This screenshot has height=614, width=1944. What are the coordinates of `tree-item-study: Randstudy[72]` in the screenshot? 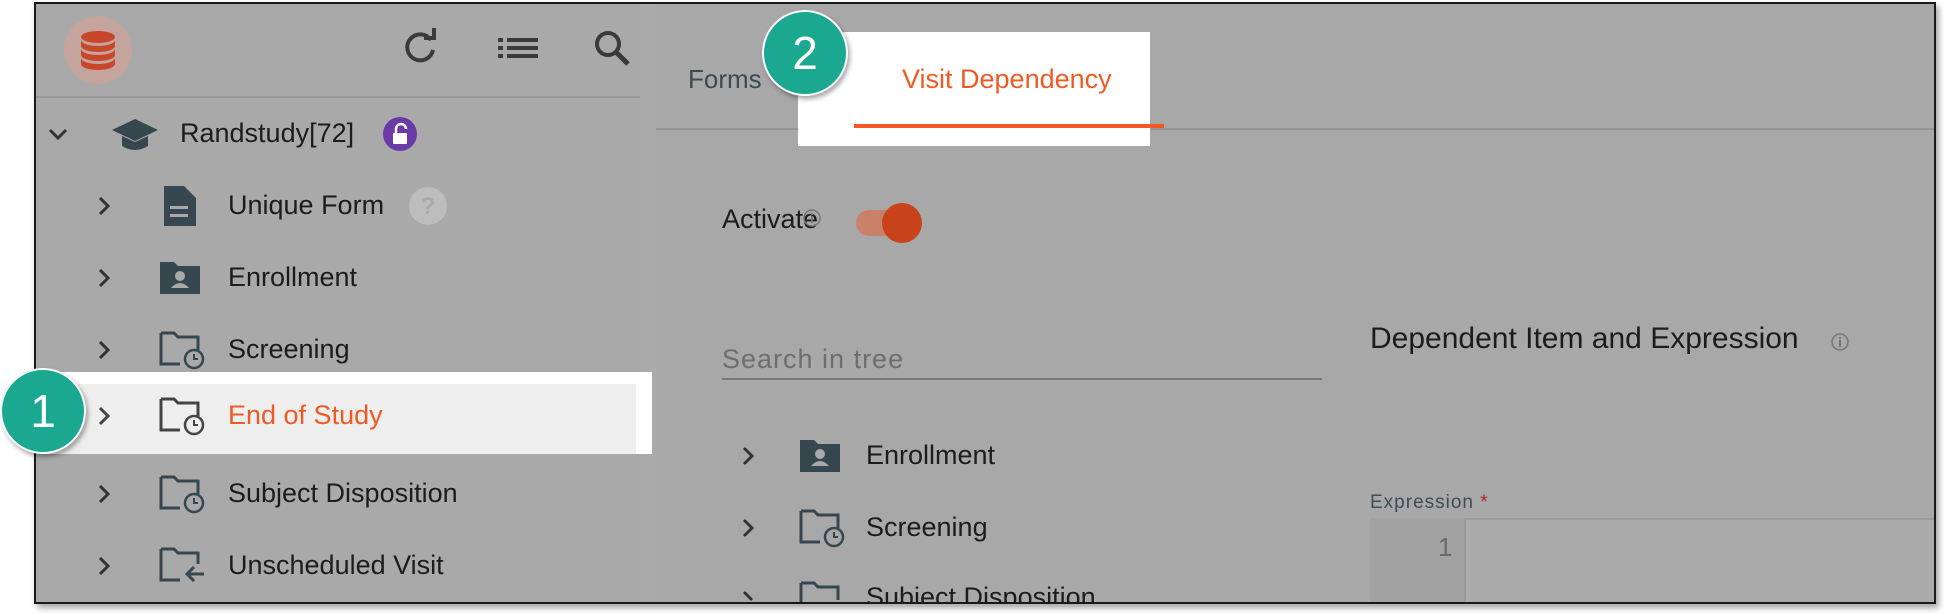 It's located at (338, 134).